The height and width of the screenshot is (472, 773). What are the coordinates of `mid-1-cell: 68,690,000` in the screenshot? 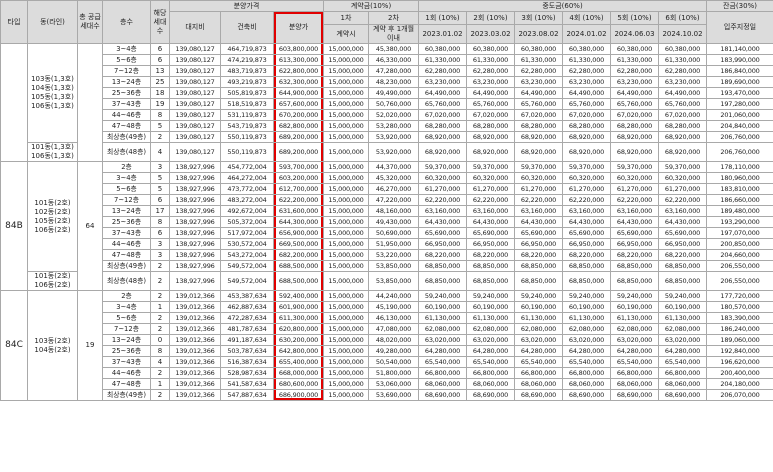 It's located at (442, 395).